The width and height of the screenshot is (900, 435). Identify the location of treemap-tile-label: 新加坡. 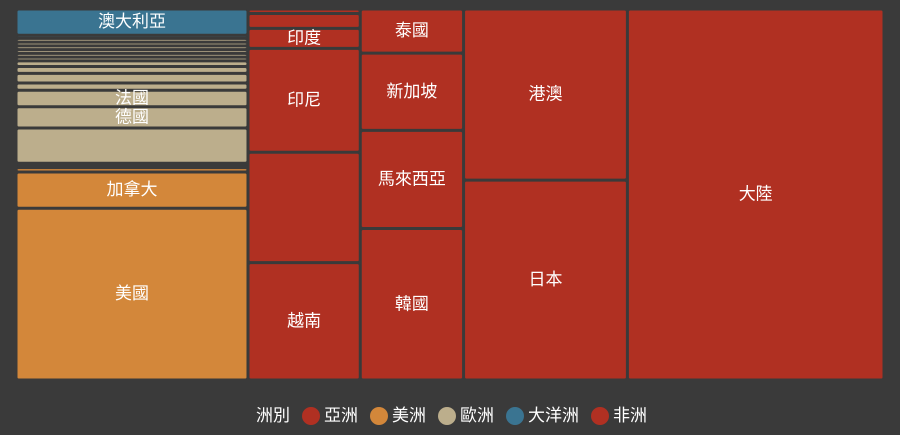
(411, 92).